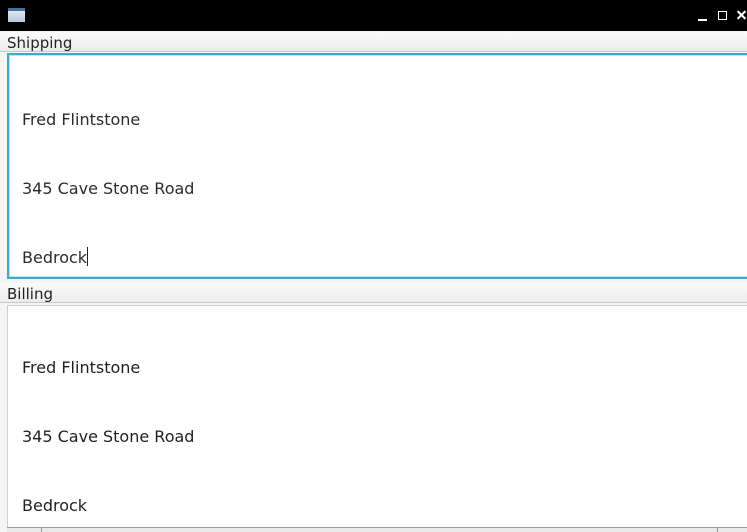 Image resolution: width=747 pixels, height=532 pixels. What do you see at coordinates (88, 256) in the screenshot?
I see `text-caret` at bounding box center [88, 256].